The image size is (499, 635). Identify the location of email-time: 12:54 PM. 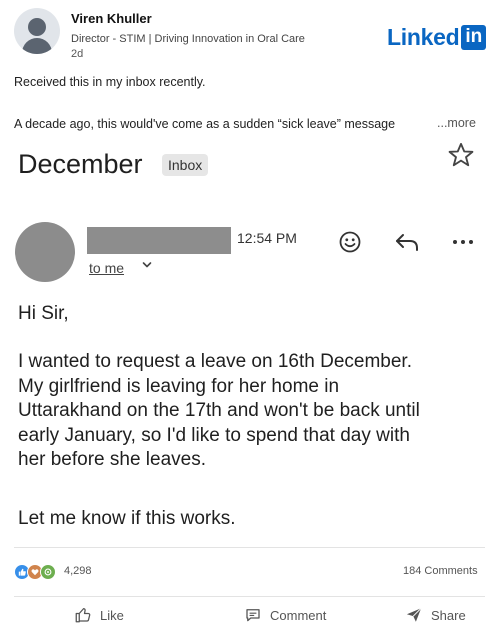
(267, 238).